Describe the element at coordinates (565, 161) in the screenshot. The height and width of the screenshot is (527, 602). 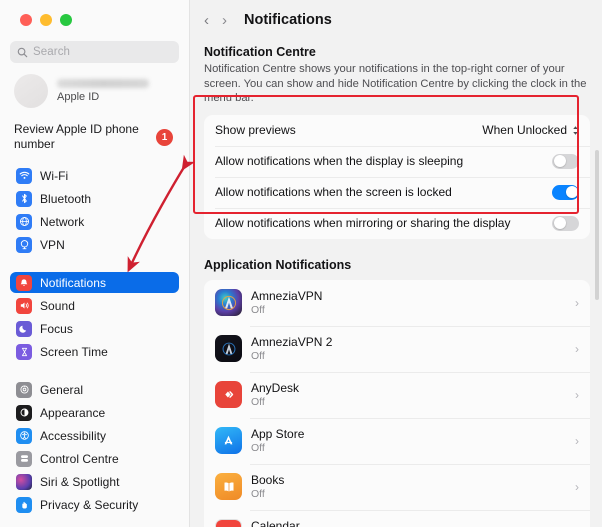
I see `toggle-display-sleeping` at that location.